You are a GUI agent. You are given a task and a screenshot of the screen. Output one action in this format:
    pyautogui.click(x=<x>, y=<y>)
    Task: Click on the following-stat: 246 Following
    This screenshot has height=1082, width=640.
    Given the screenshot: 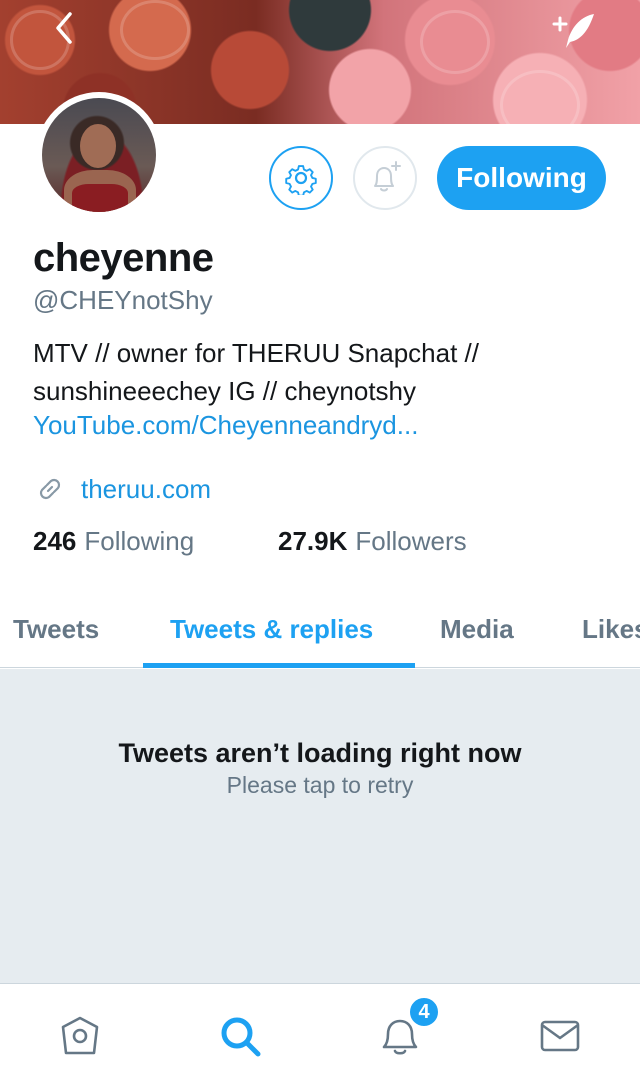 What is the action you would take?
    pyautogui.click(x=155, y=541)
    